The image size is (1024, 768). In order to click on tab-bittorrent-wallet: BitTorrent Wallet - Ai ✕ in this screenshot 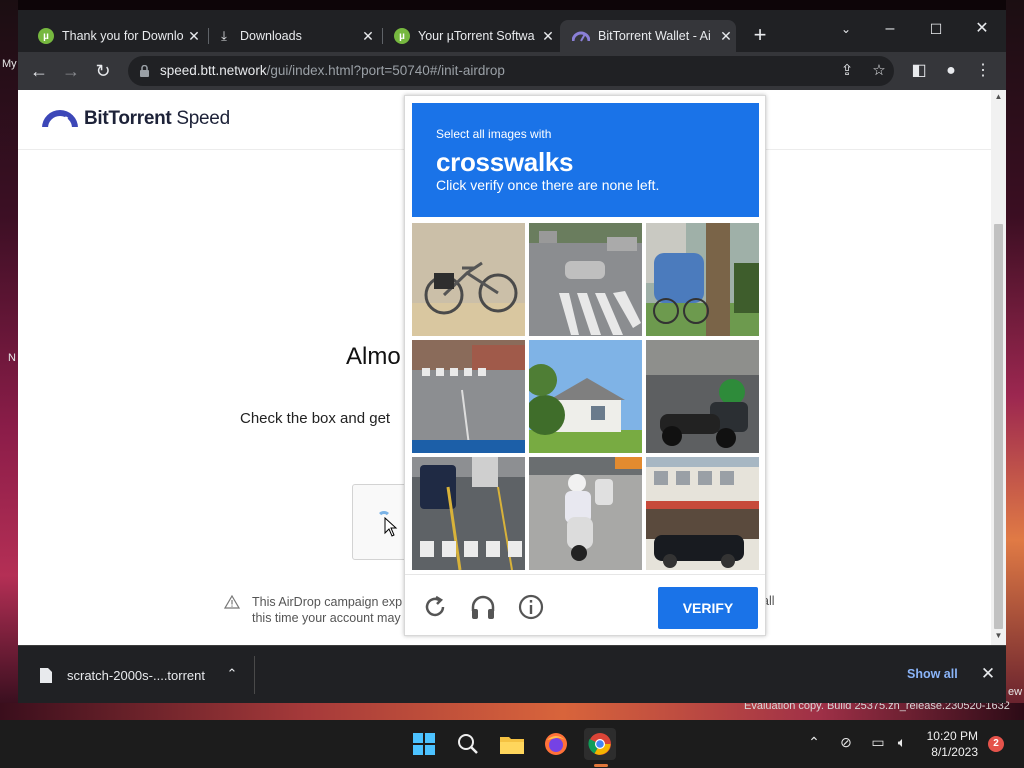, I will do `click(648, 36)`.